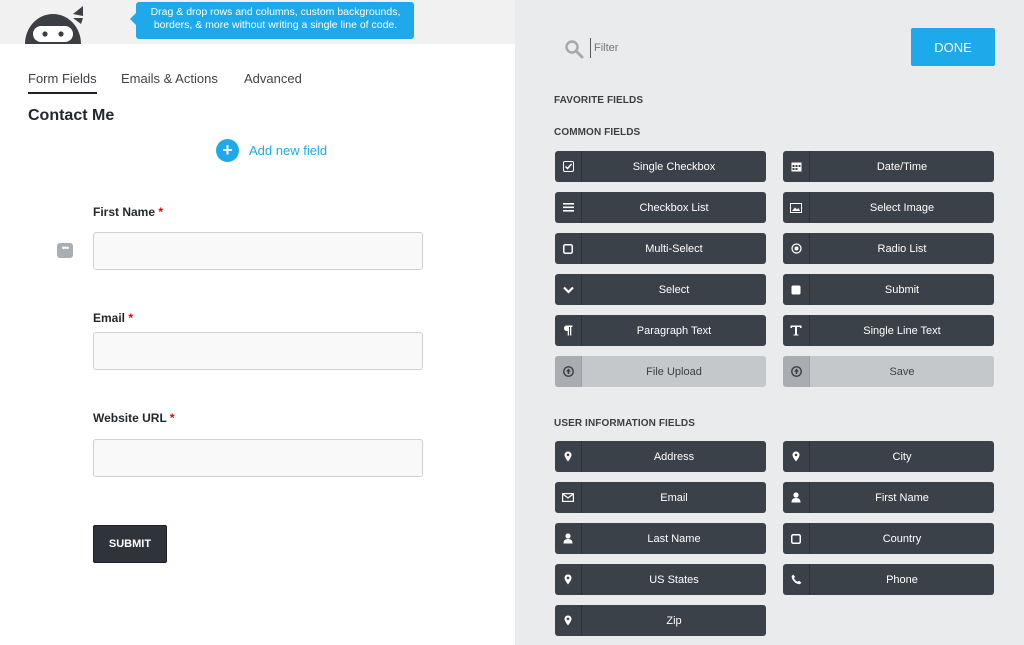 This screenshot has width=1024, height=645. Describe the element at coordinates (62, 82) in the screenshot. I see `tab-form-fields: Form Fields` at that location.